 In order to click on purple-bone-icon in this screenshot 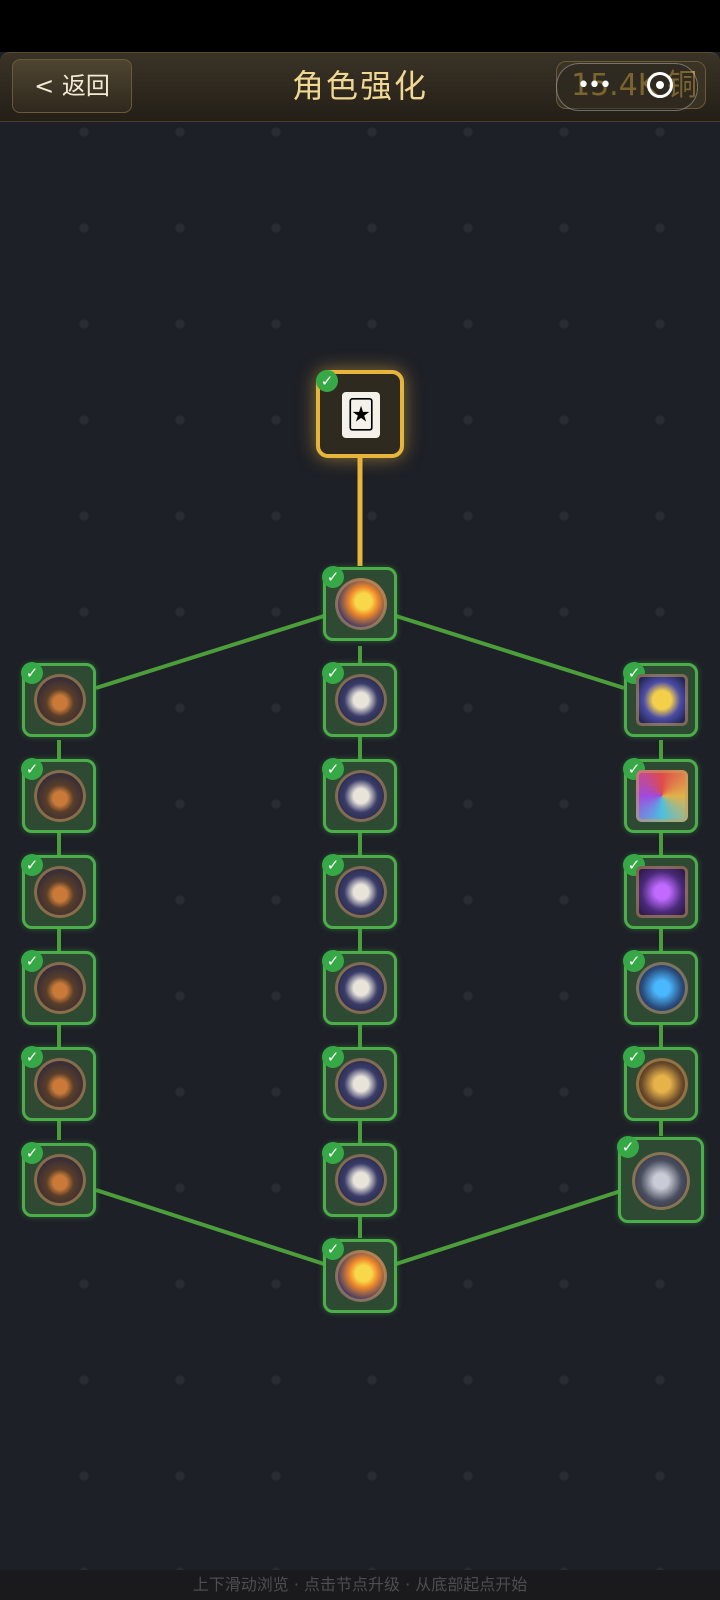, I will do `click(662, 892)`.